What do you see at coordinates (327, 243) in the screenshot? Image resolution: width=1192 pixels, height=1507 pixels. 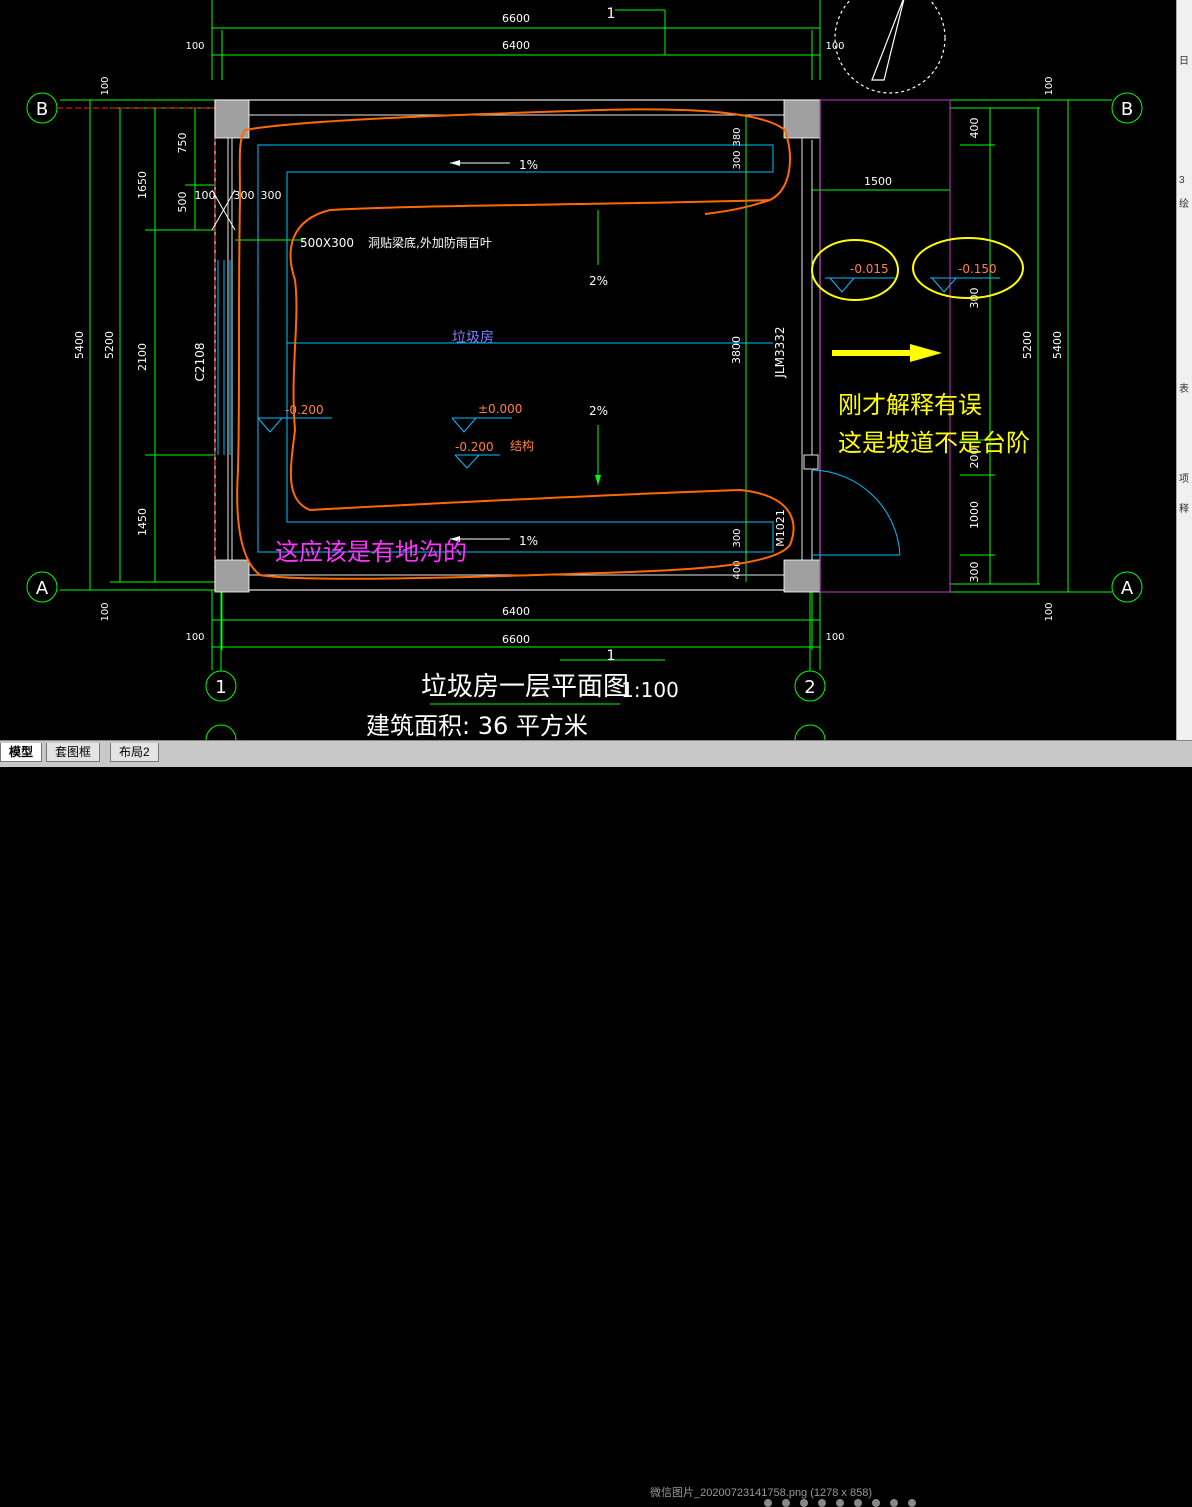 I see `opening-size: 500X300` at bounding box center [327, 243].